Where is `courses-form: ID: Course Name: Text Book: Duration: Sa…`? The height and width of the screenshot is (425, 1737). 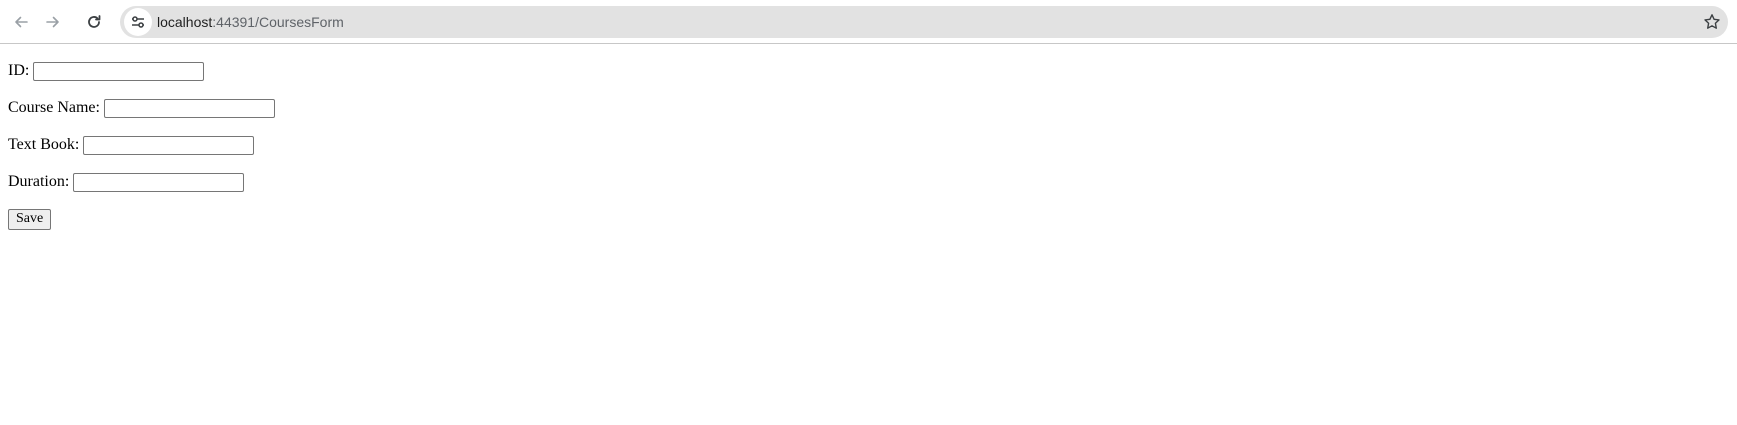 courses-form: ID: Course Name: Text Book: Duration: Sa… is located at coordinates (141, 152).